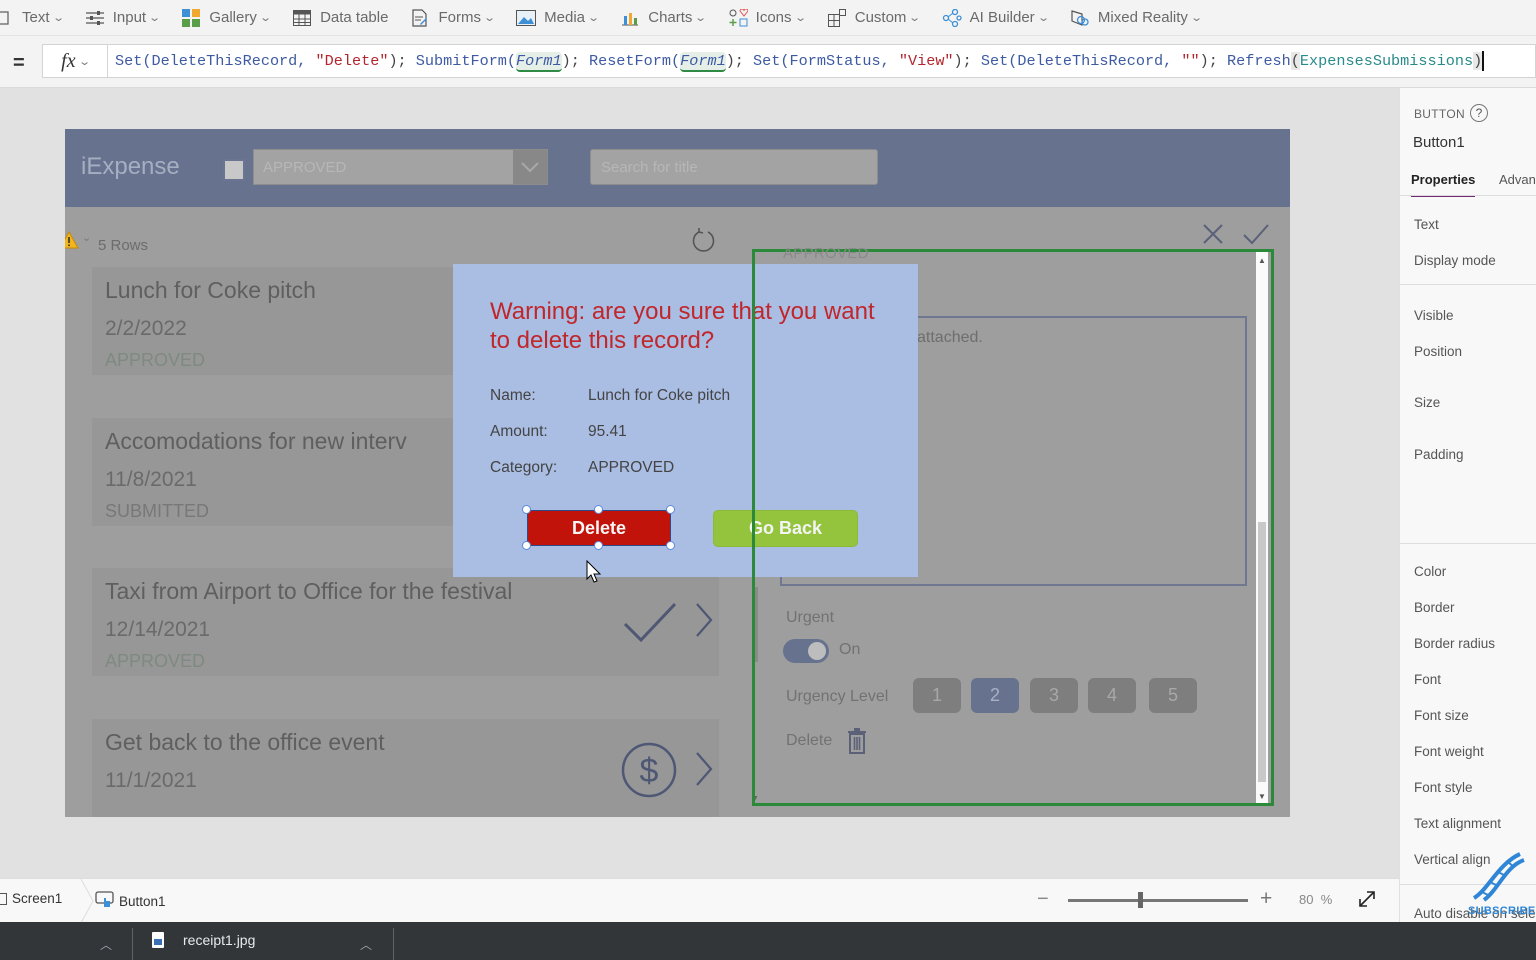 This screenshot has height=960, width=1536. I want to click on cancel-icon, so click(1213, 236).